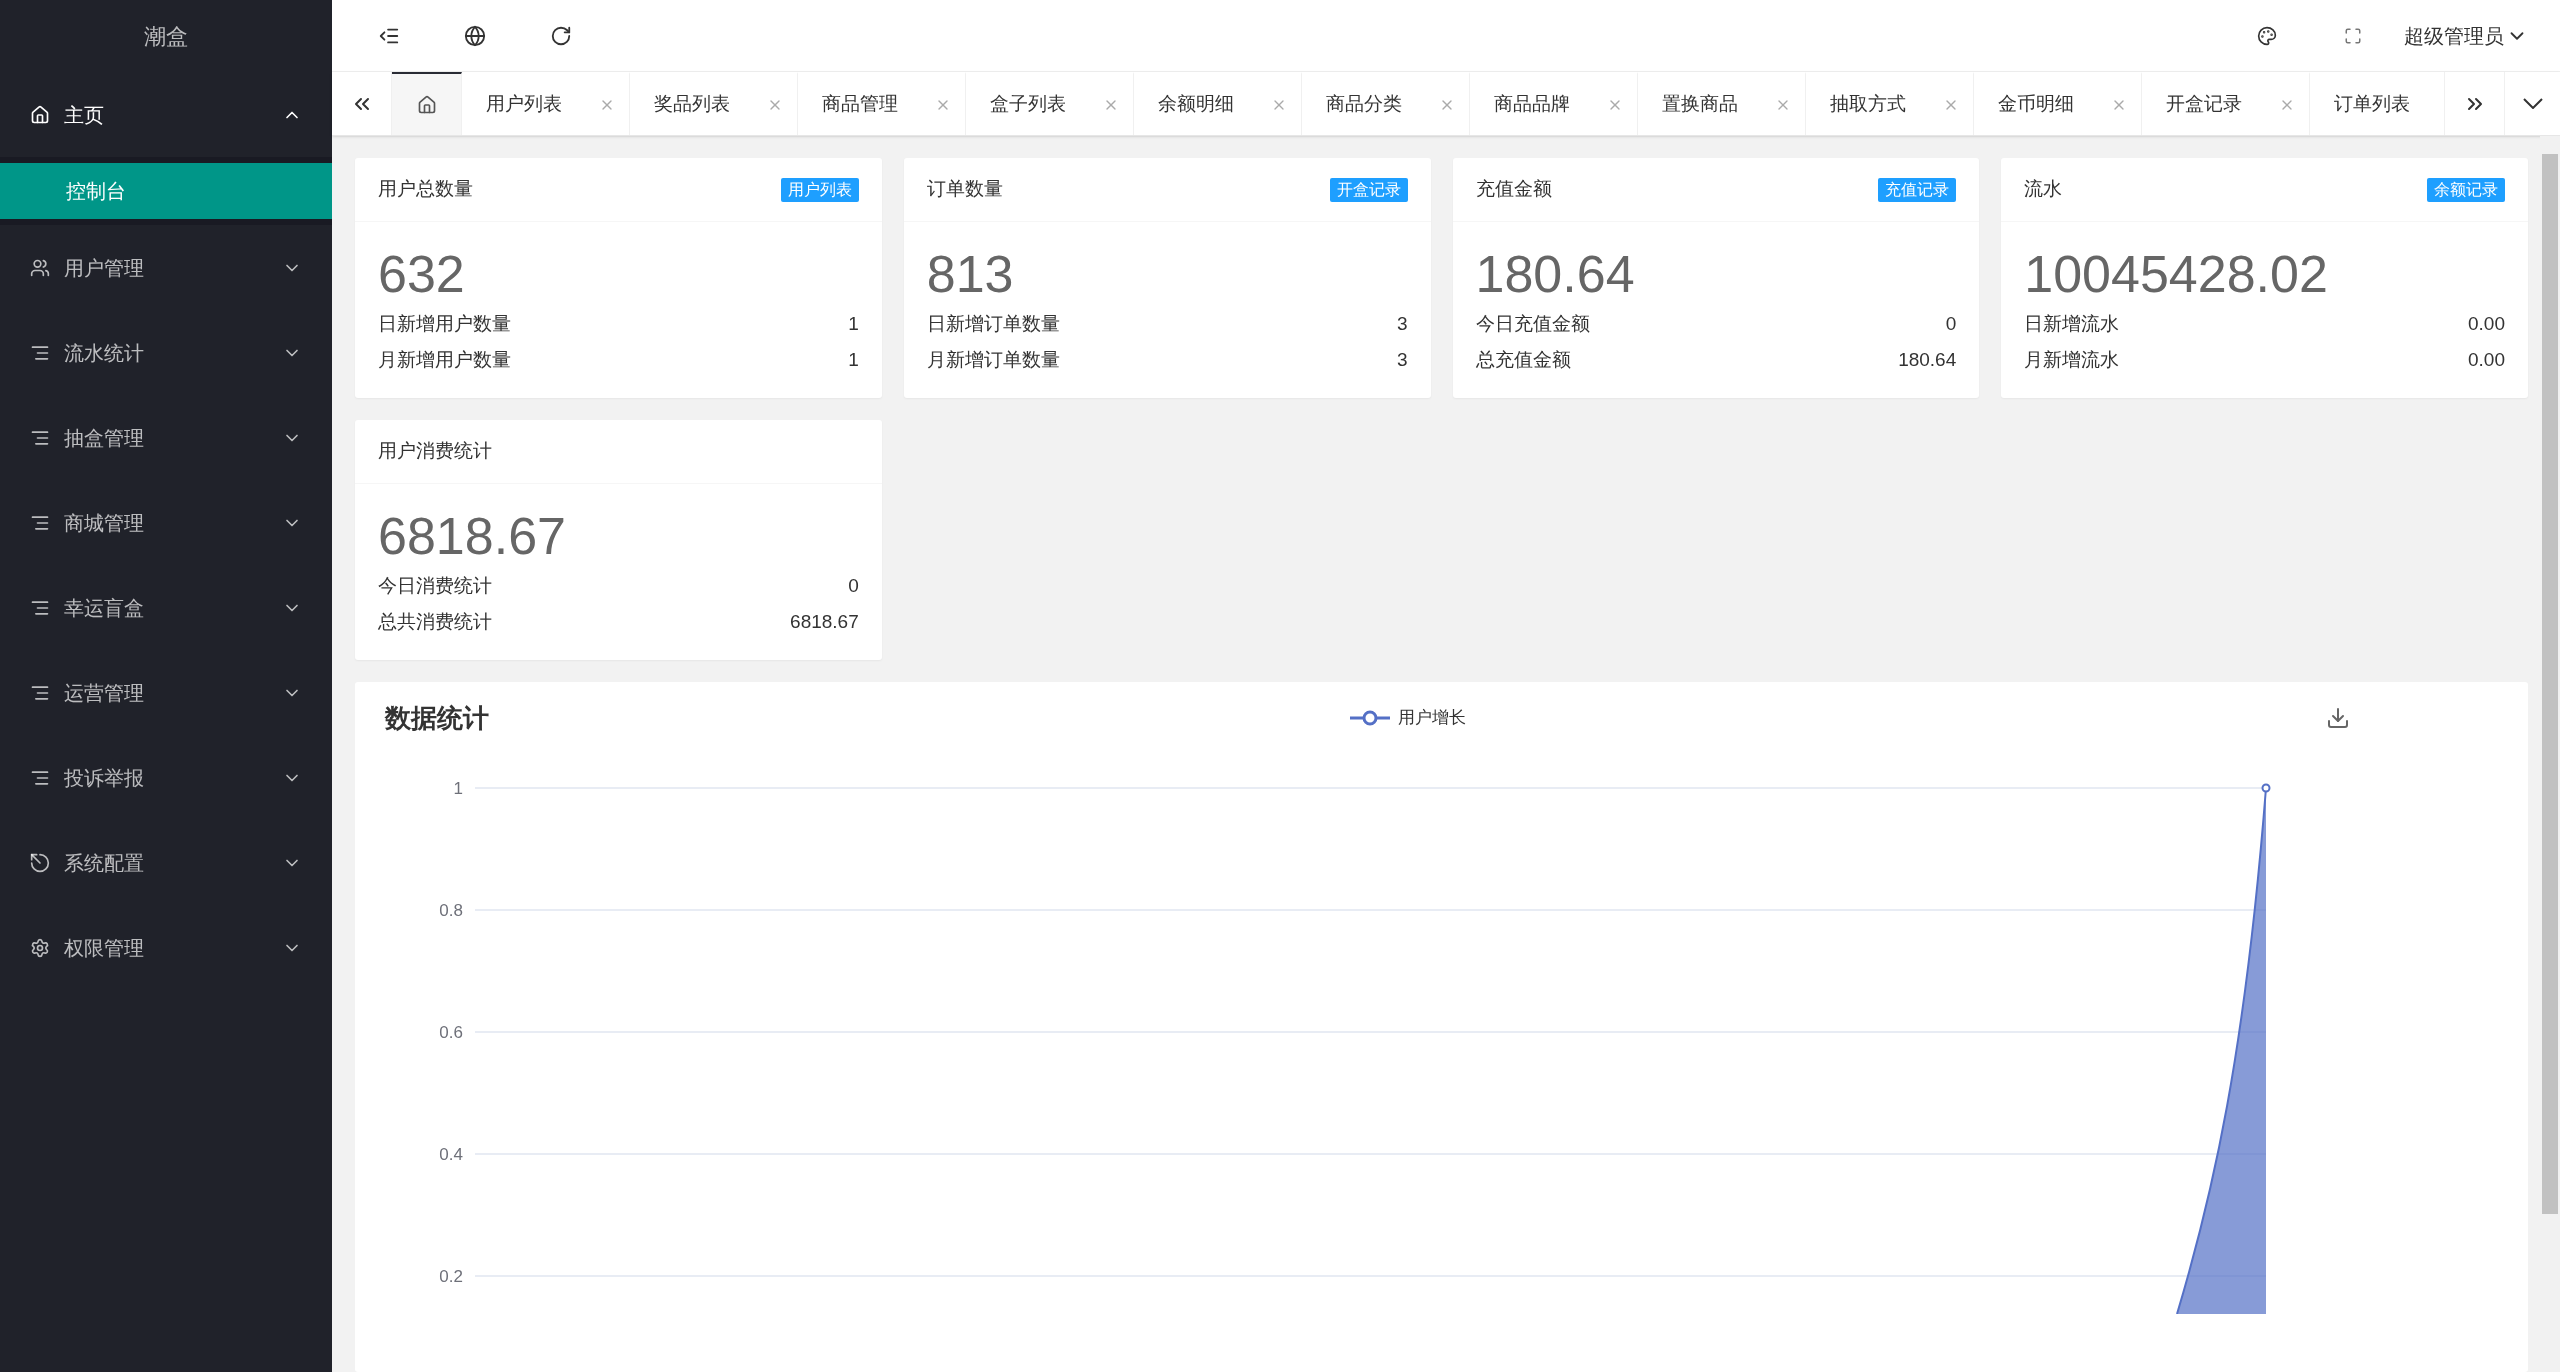 The image size is (2560, 1372). Describe the element at coordinates (451, 910) in the screenshot. I see `y-axis-label: 0.8` at that location.